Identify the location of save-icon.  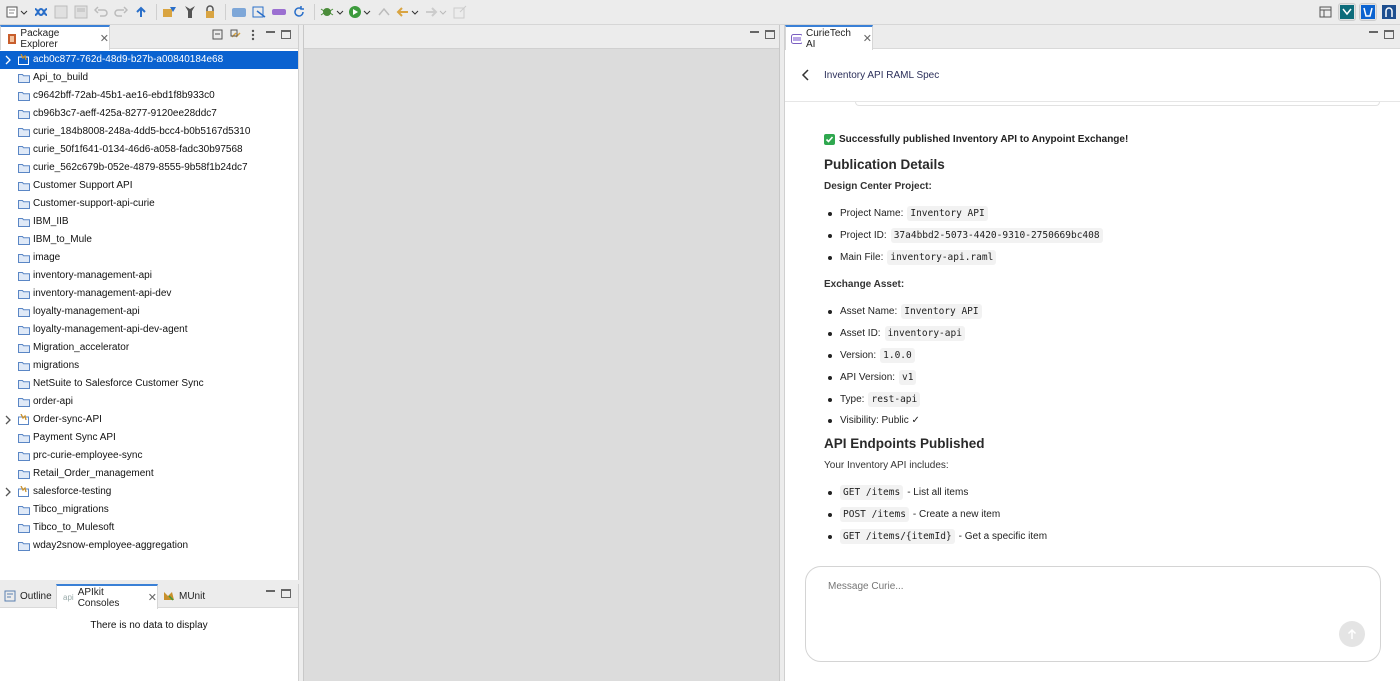
(61, 12).